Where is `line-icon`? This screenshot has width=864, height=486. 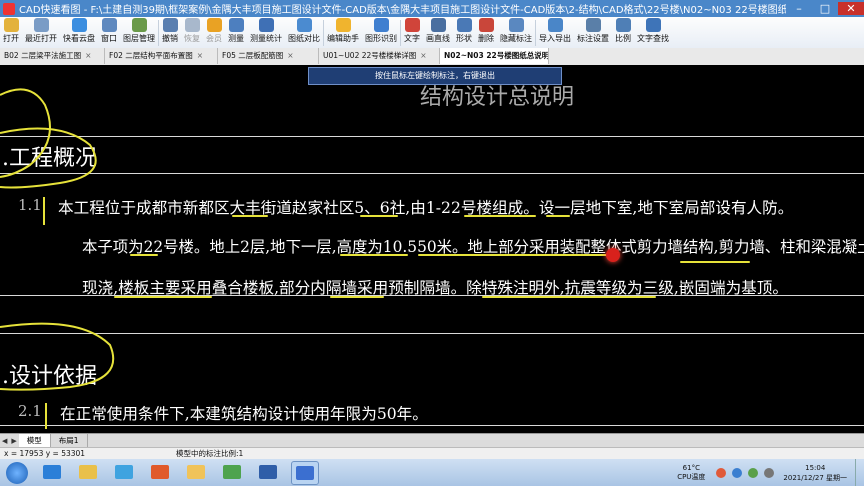
line-icon is located at coordinates (438, 25).